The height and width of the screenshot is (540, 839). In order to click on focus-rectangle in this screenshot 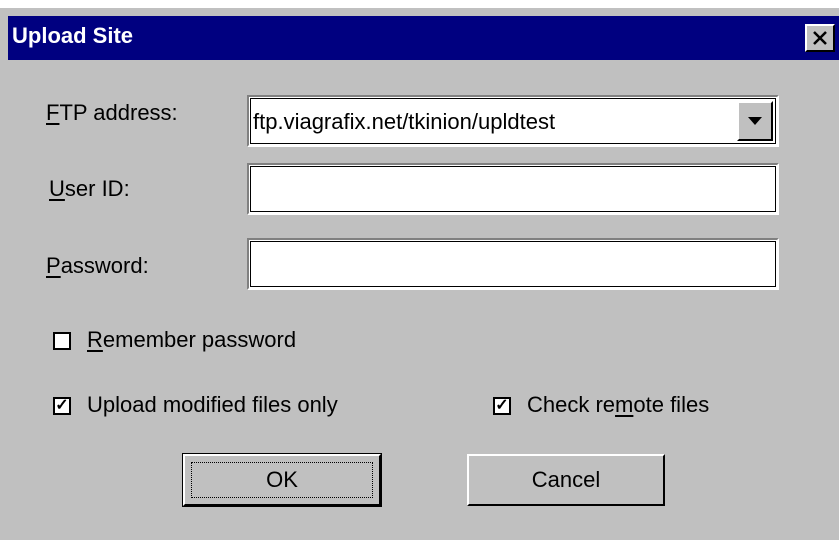, I will do `click(282, 480)`.